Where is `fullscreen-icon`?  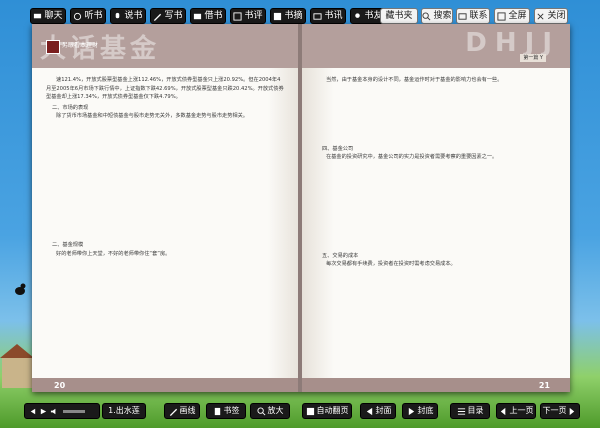 fullscreen-icon is located at coordinates (502, 16).